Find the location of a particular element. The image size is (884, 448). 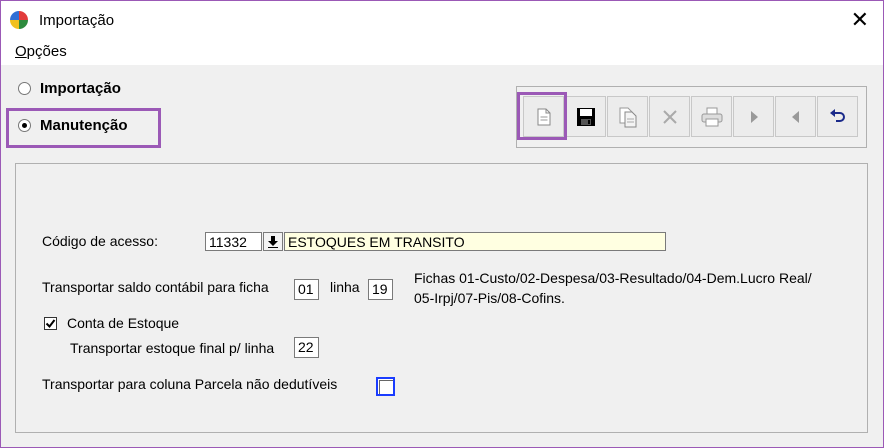

copy-button is located at coordinates (627, 116).